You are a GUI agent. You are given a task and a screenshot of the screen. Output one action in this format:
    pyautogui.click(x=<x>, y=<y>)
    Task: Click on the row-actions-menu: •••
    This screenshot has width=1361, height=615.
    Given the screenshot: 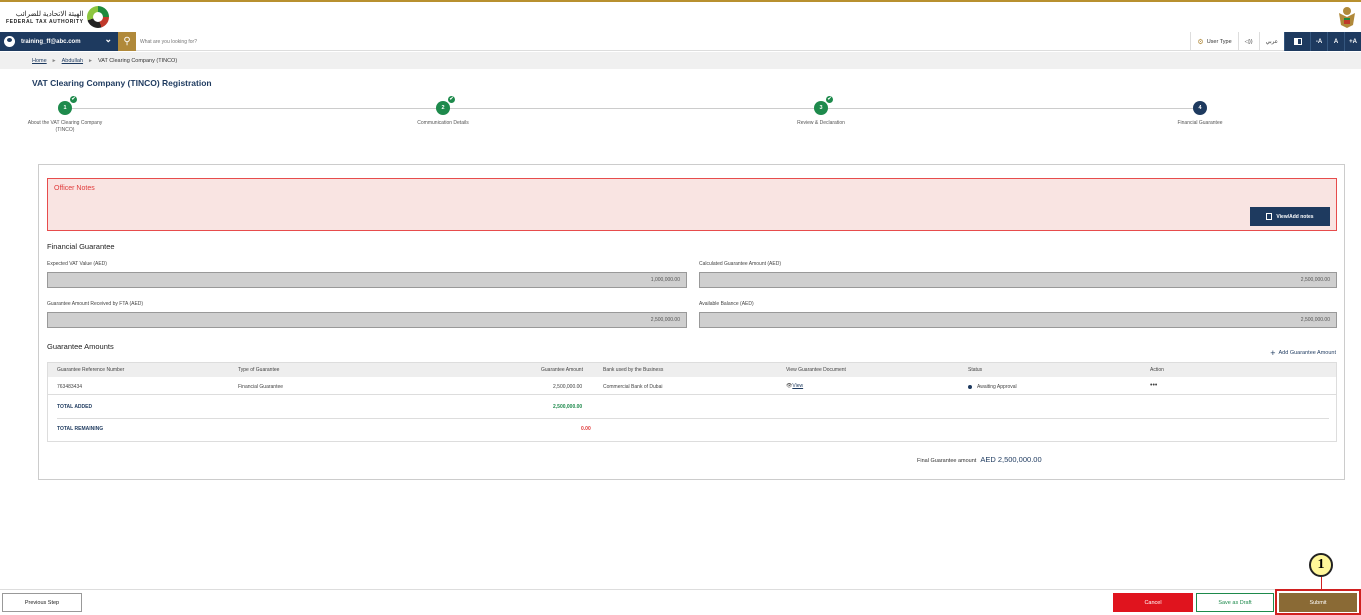 What is the action you would take?
    pyautogui.click(x=1153, y=385)
    